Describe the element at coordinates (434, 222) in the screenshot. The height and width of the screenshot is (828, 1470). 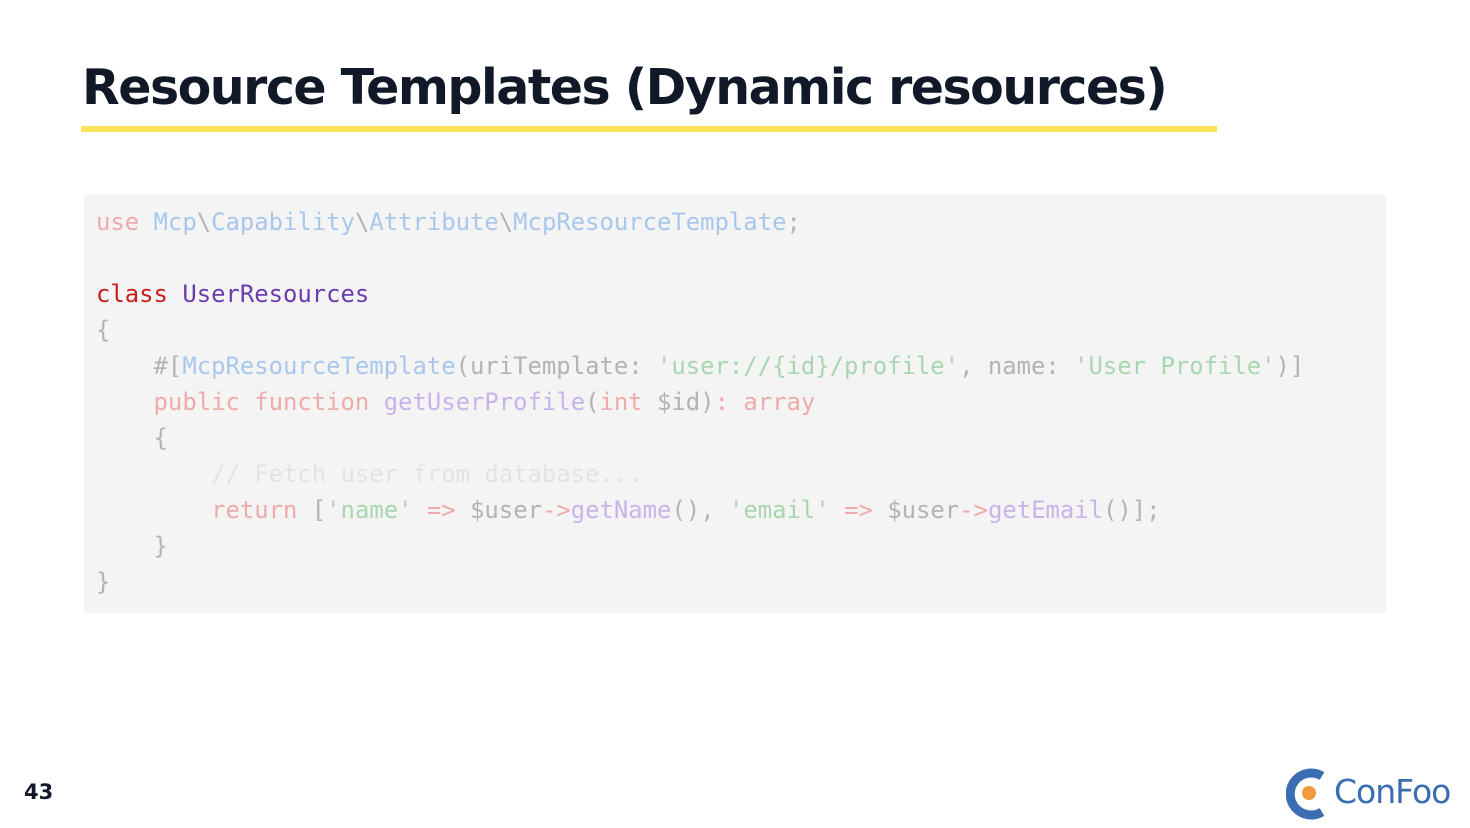
I see `code-token: Attribute` at that location.